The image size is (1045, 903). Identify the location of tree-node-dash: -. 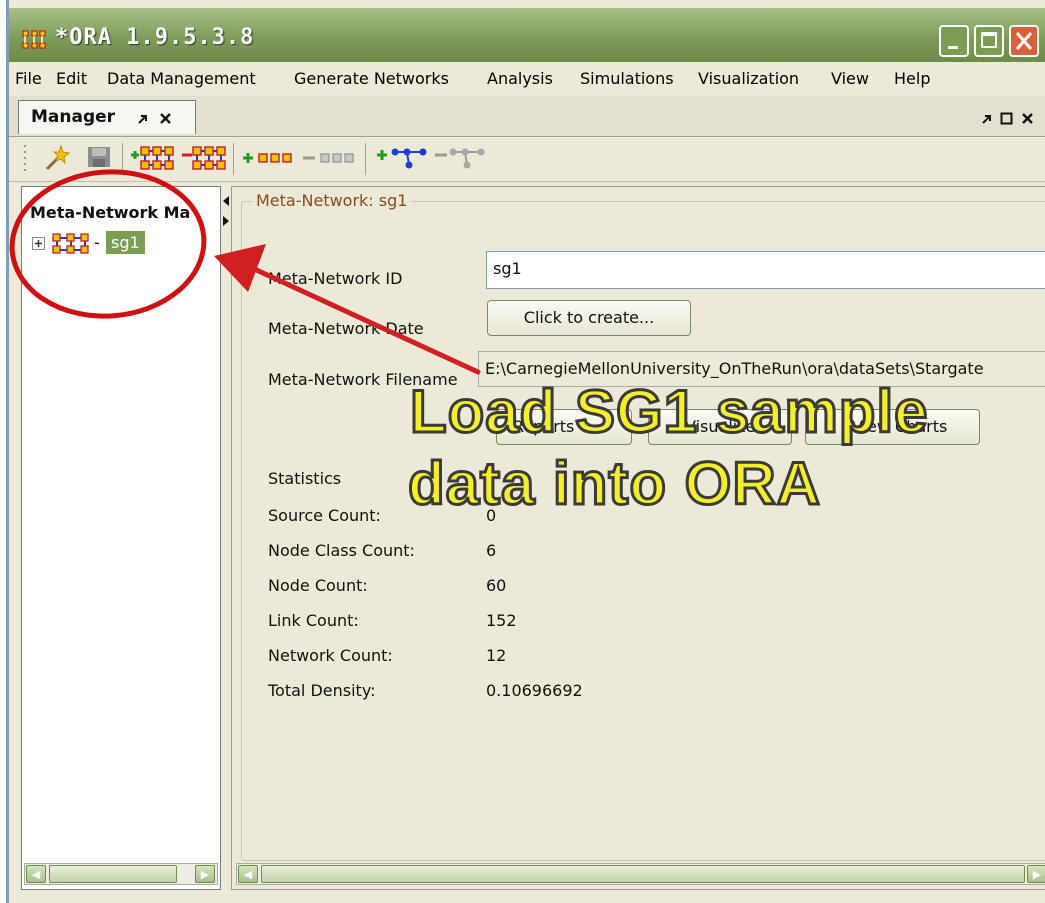
(97, 242).